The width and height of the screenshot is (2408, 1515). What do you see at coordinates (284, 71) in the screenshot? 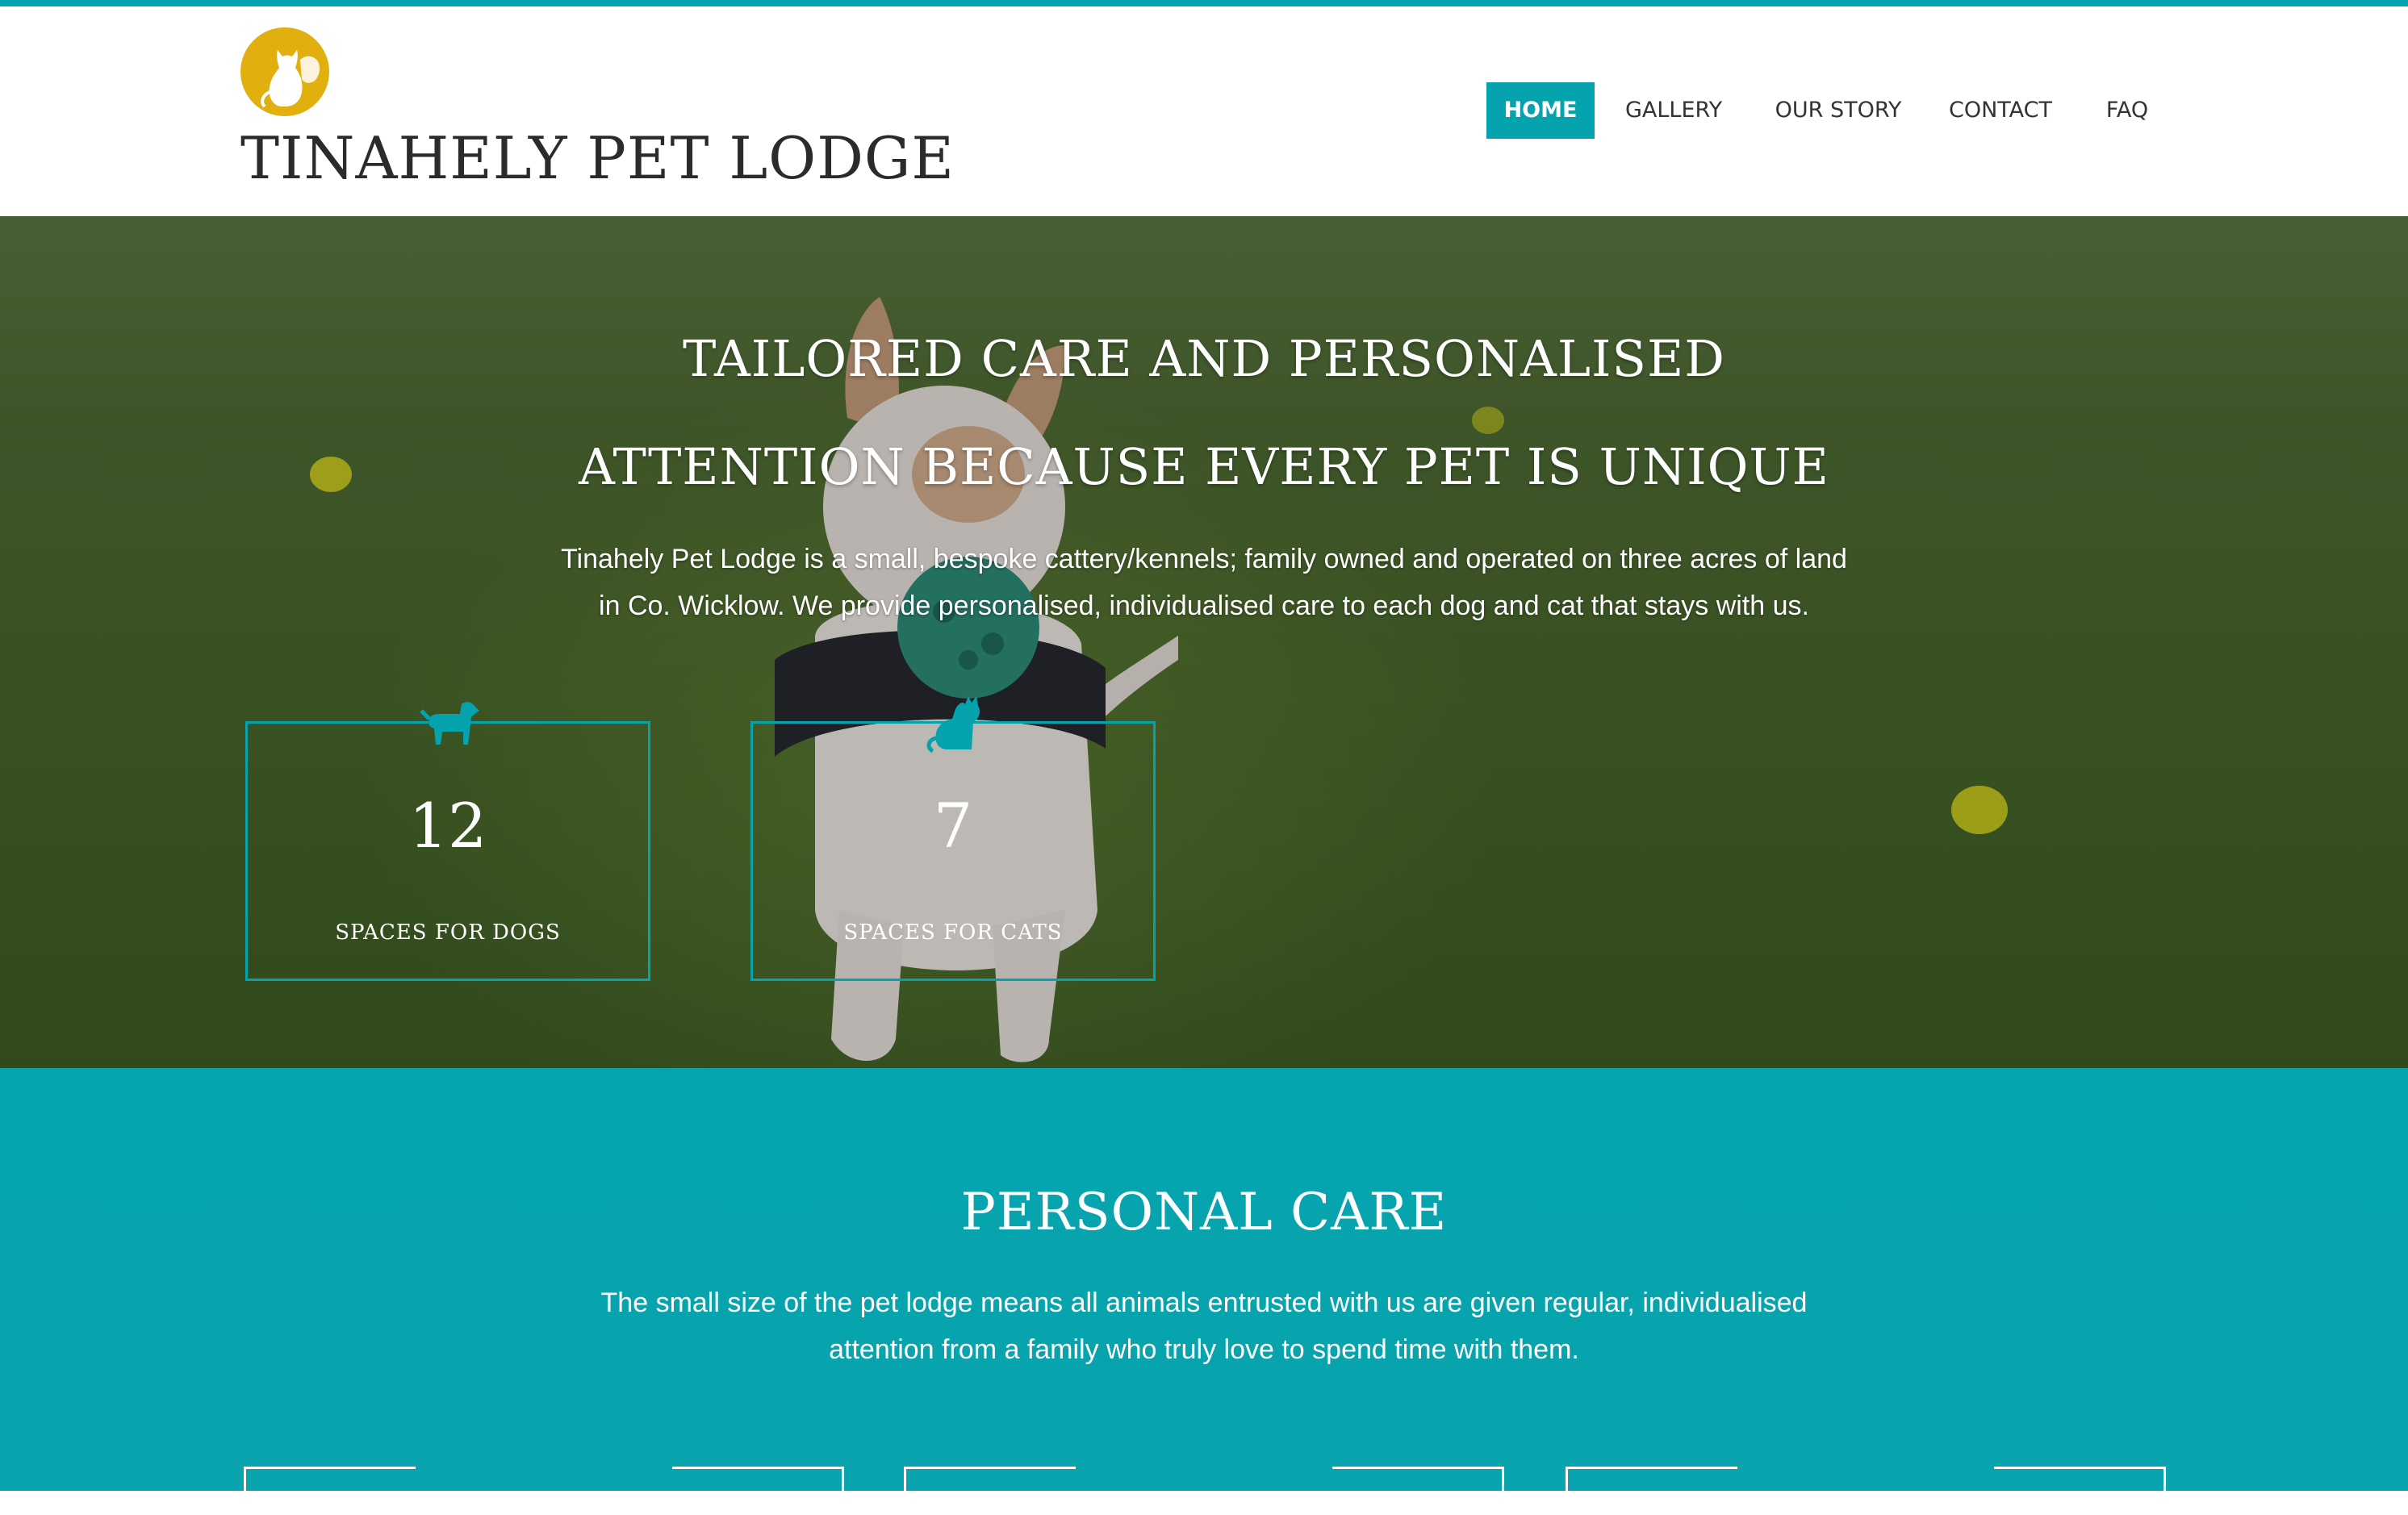
I see `logo-icon` at bounding box center [284, 71].